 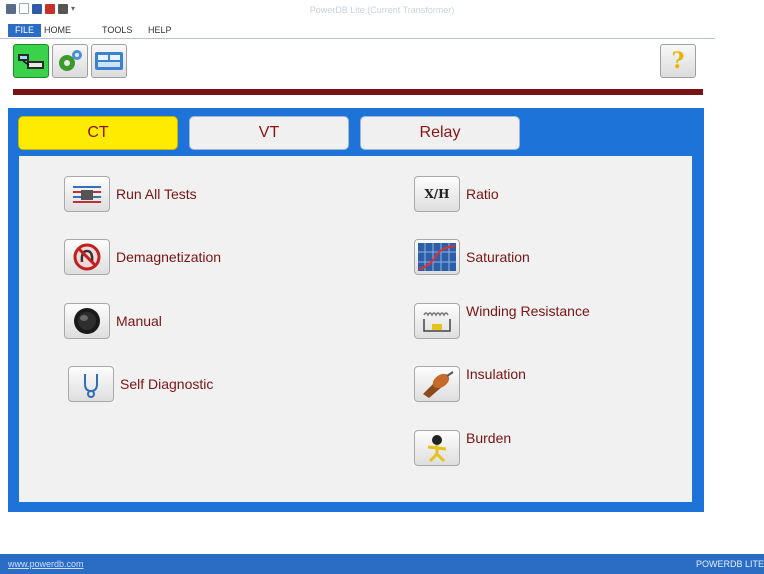 I want to click on saturation-curve-icon, so click(x=437, y=257).